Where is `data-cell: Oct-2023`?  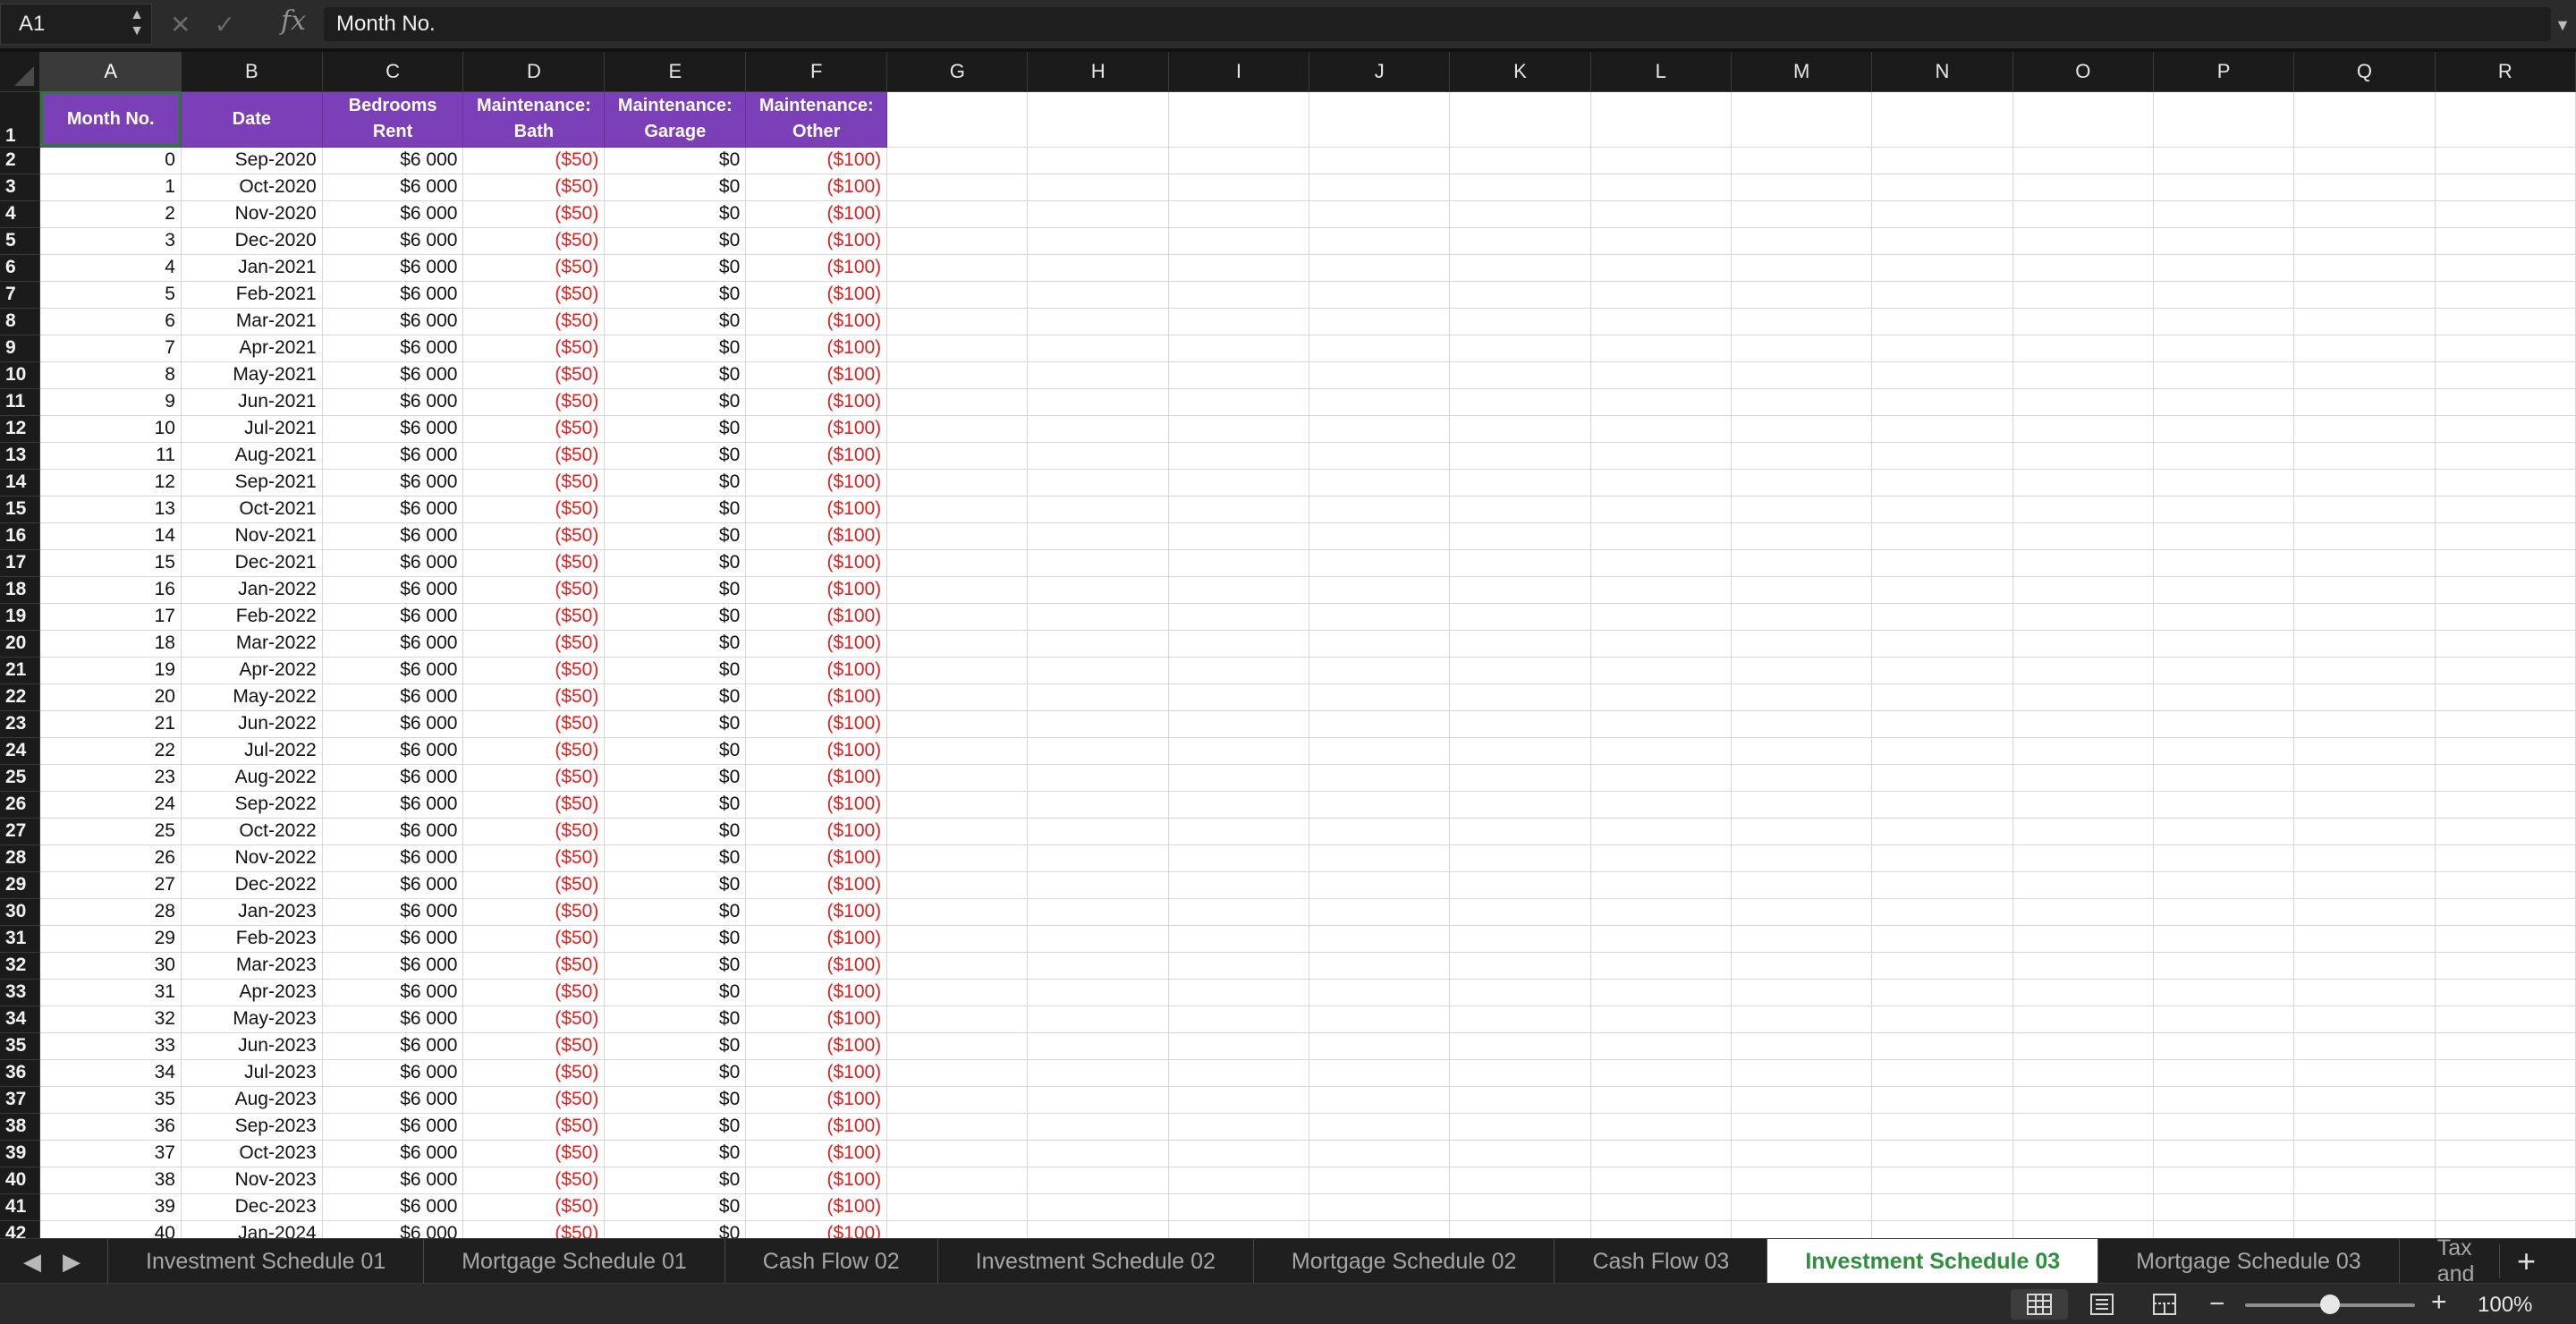
data-cell: Oct-2023 is located at coordinates (252, 1153).